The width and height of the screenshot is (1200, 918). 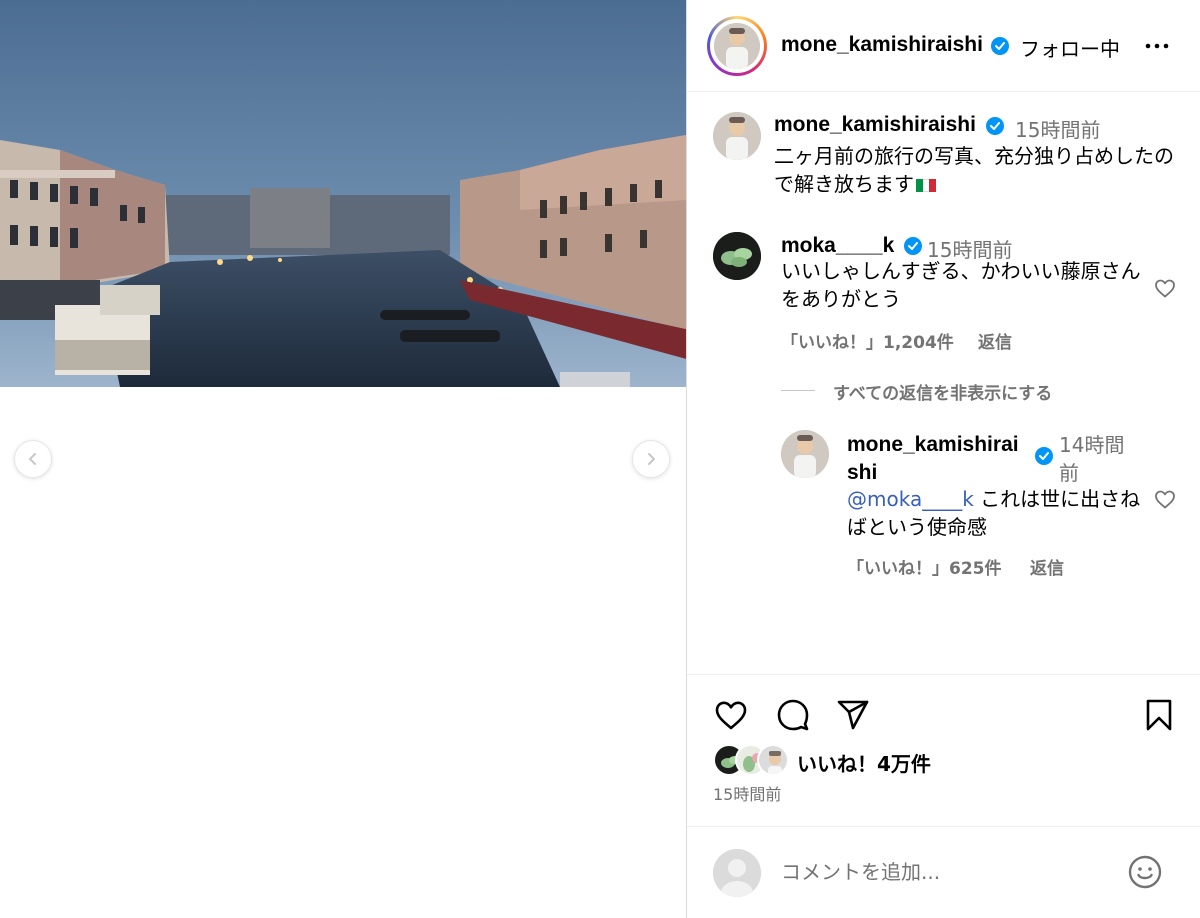 I want to click on paper-plane-icon, so click(x=853, y=715).